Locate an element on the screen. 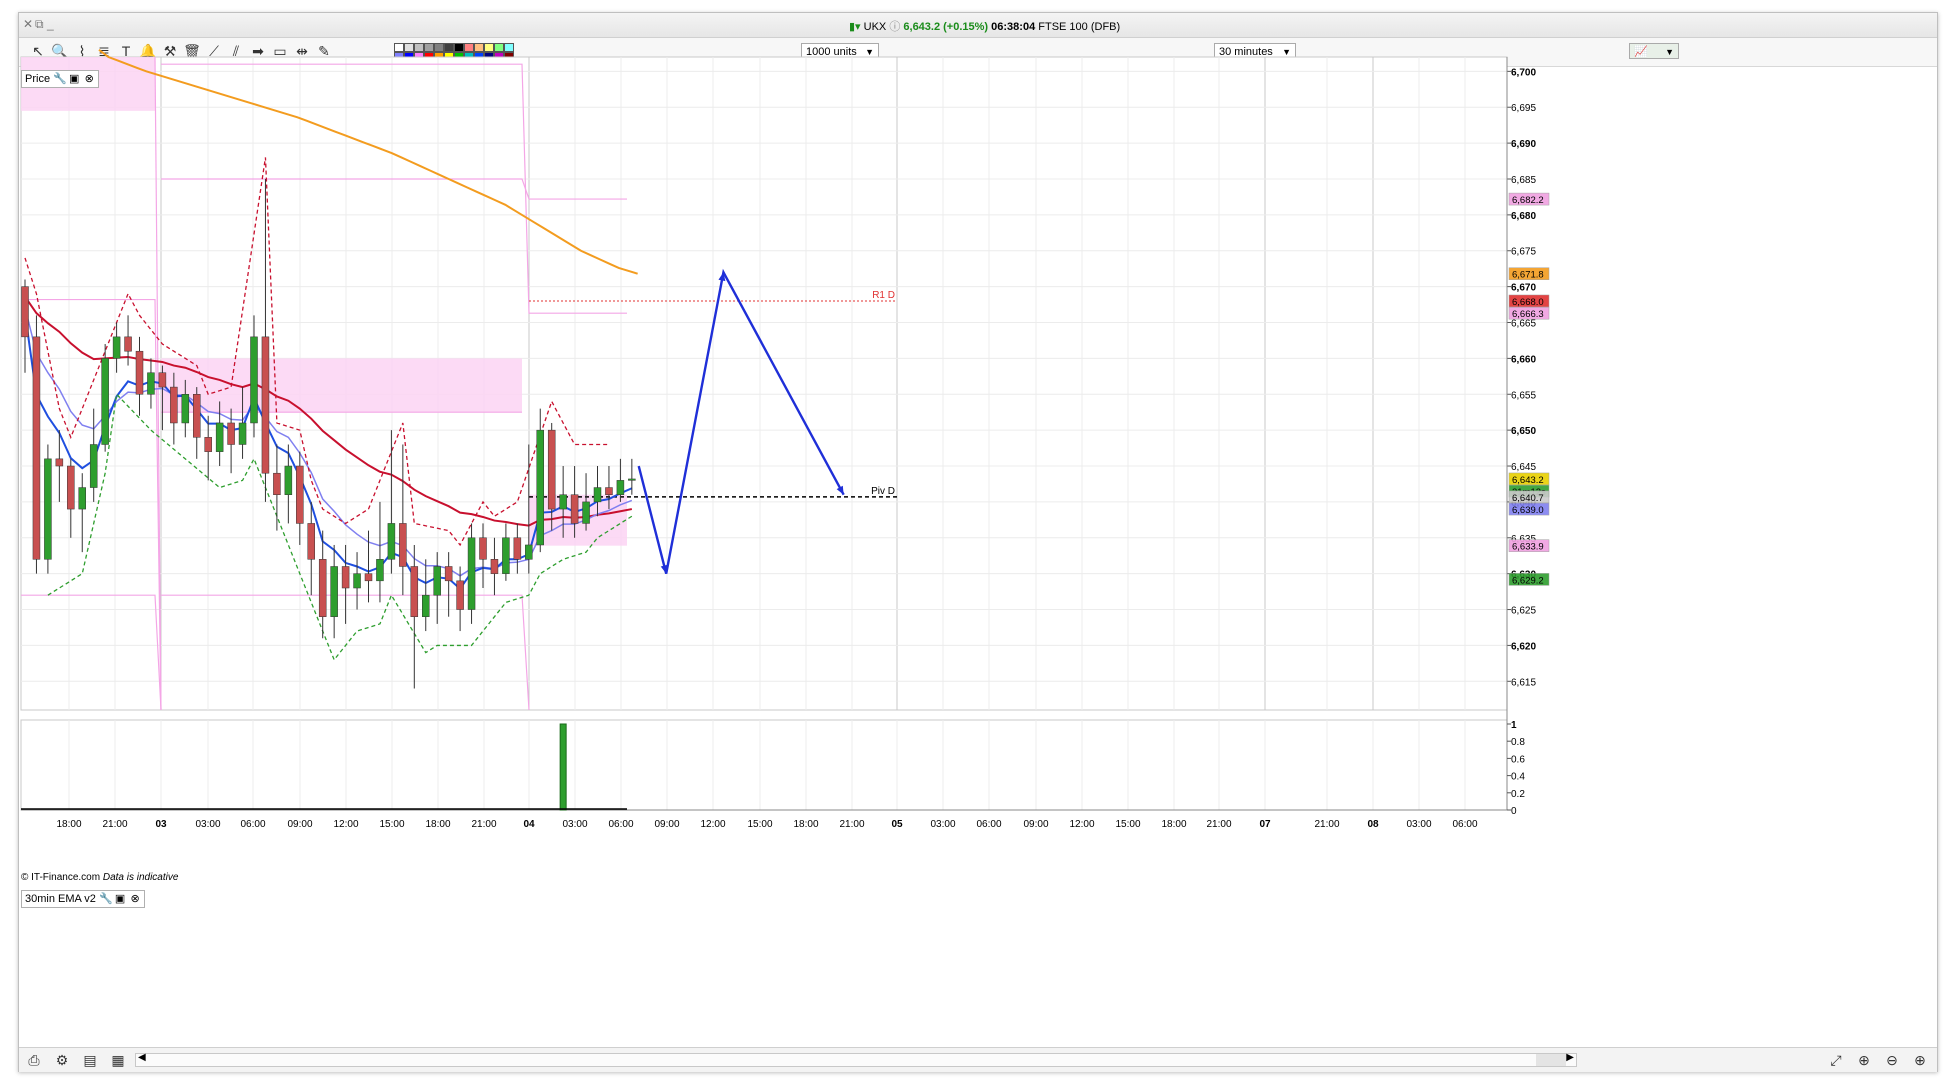  price-label-text: 6,639.0 is located at coordinates (1528, 510).